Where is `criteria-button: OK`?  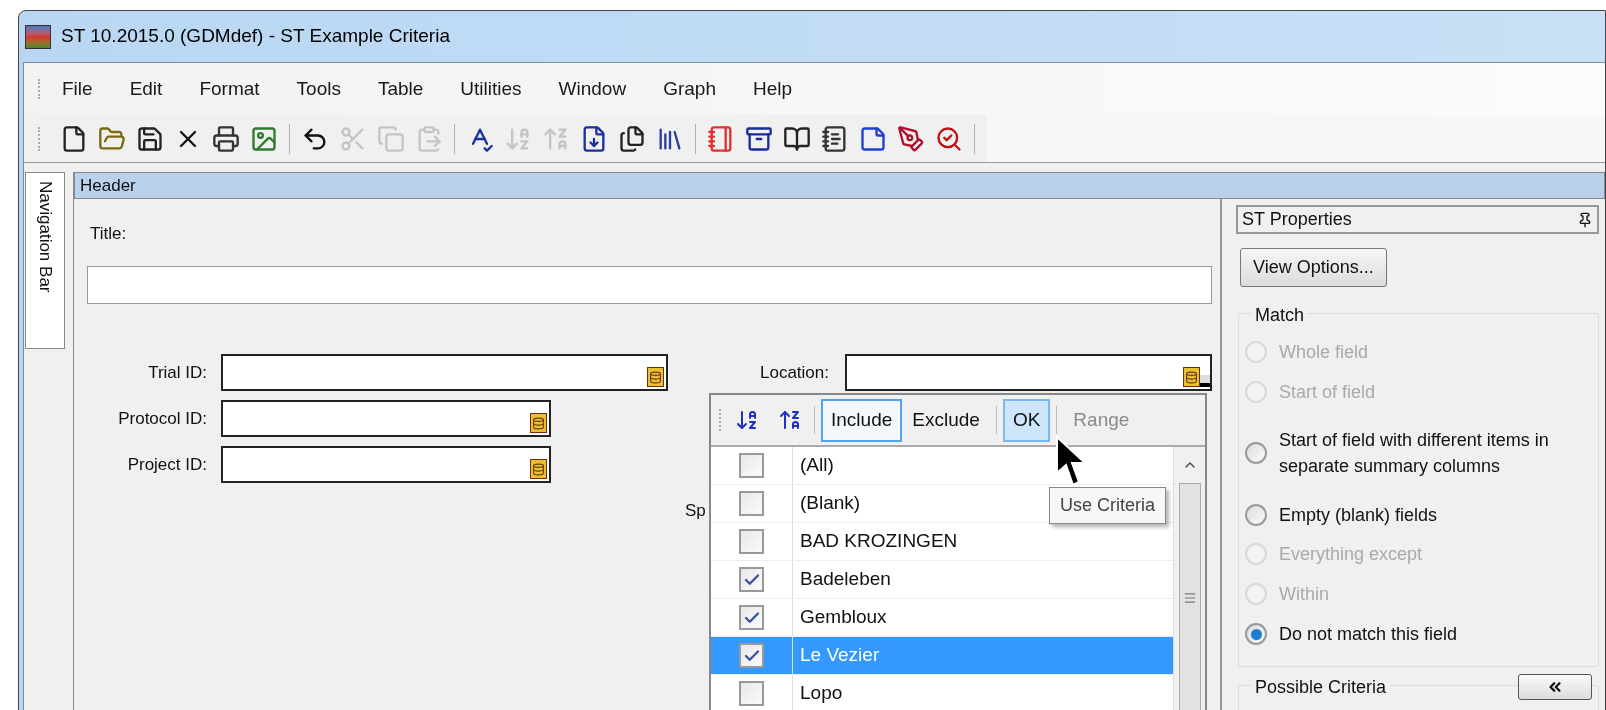 criteria-button: OK is located at coordinates (1026, 420).